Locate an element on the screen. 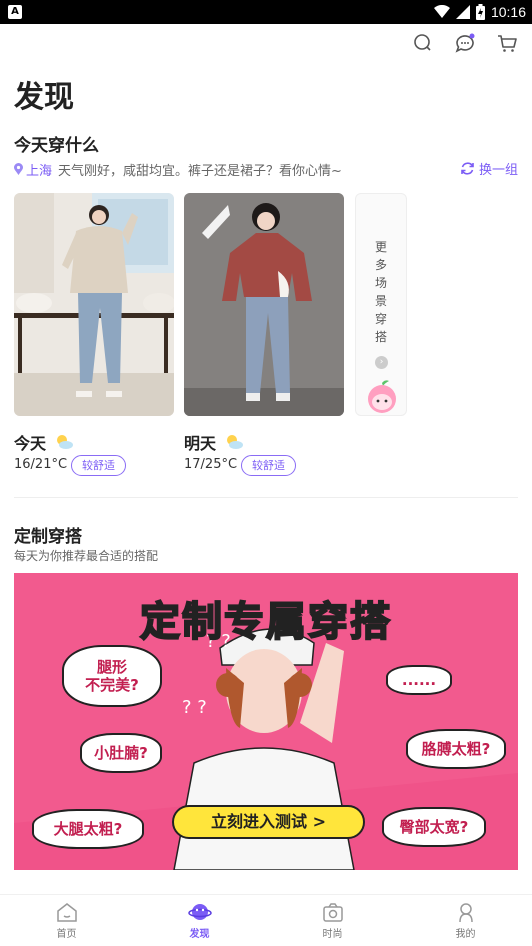 The height and width of the screenshot is (946, 532). profile-icon is located at coordinates (465, 913).